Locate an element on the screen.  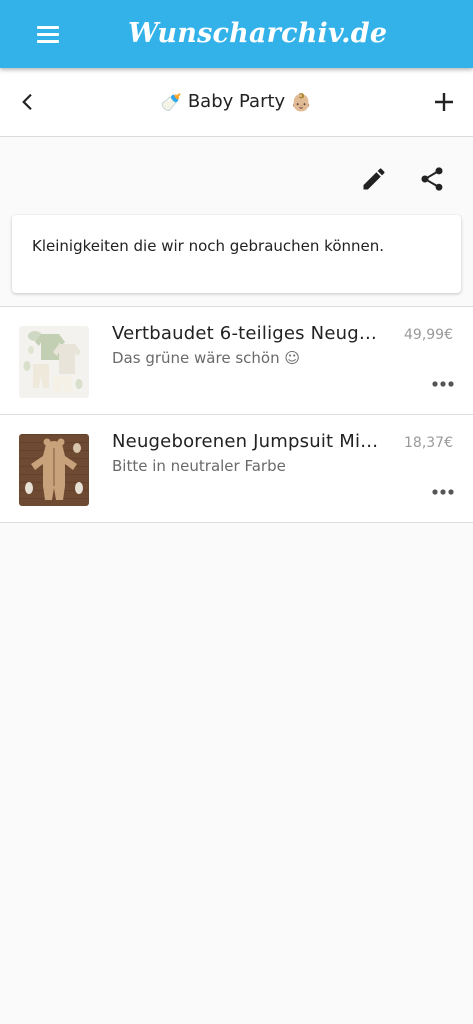
item-title: Vertbaudet 6-teiliges Neugeborenen-Set is located at coordinates (247, 333).